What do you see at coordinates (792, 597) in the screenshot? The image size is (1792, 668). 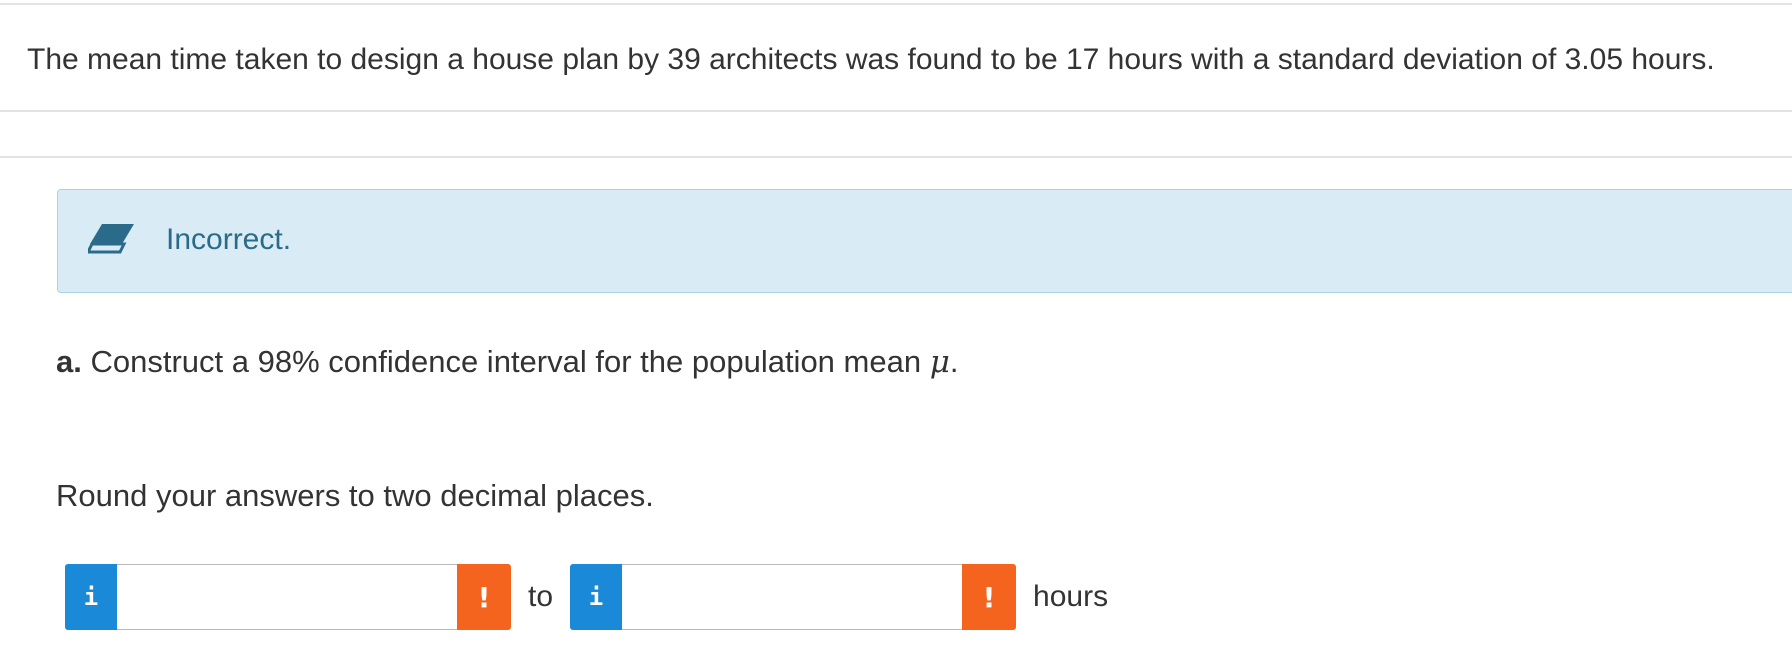 I see `upper-bound-input` at bounding box center [792, 597].